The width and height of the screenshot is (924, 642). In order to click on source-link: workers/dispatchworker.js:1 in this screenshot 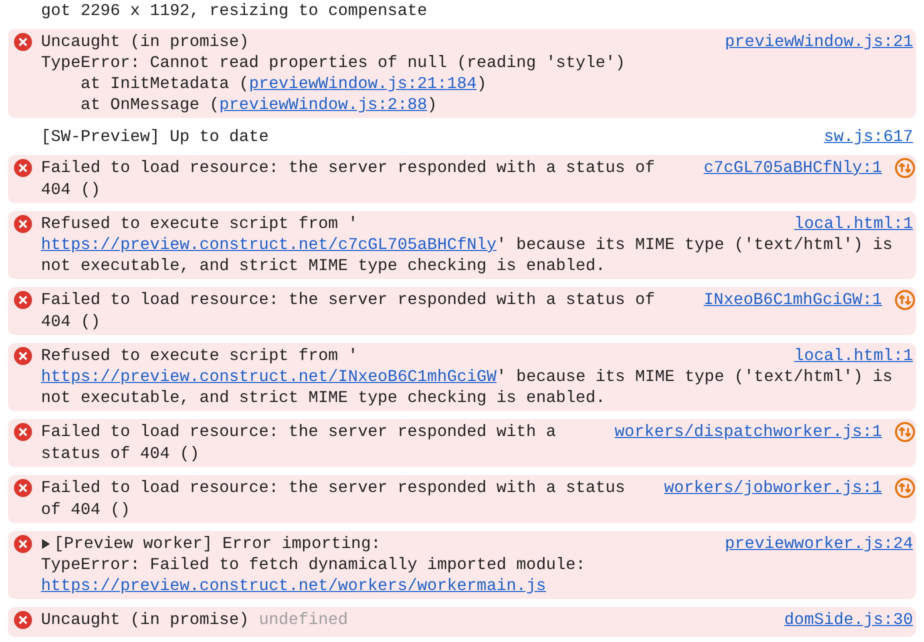, I will do `click(748, 431)`.